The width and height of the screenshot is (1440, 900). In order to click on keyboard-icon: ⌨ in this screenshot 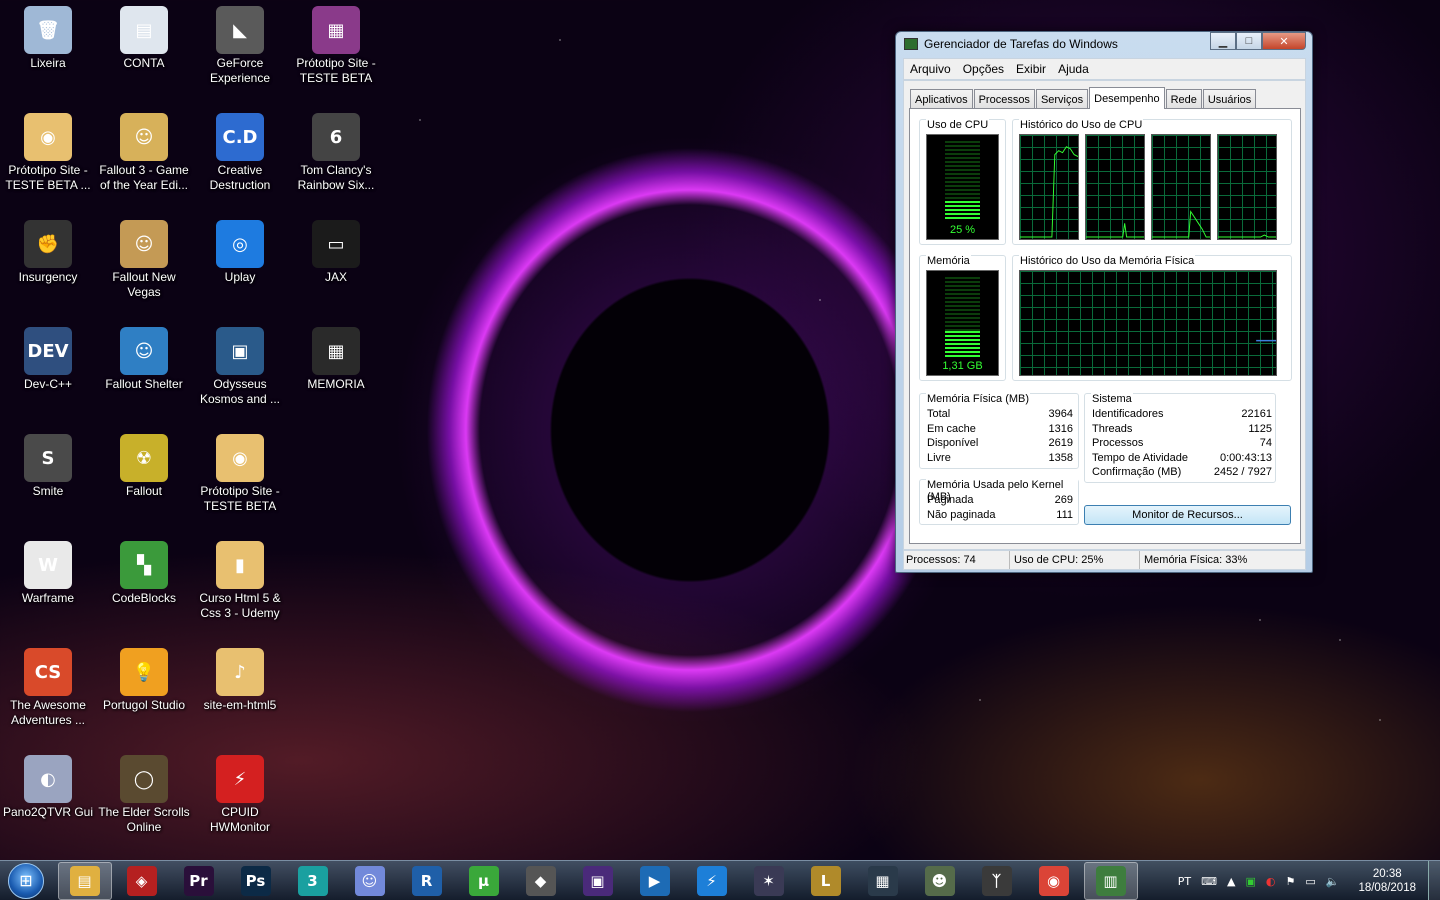, I will do `click(1209, 881)`.